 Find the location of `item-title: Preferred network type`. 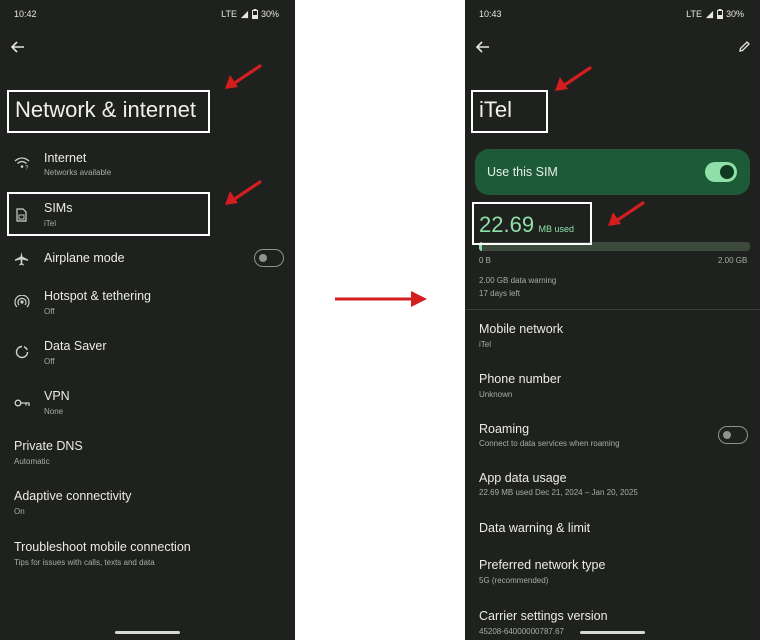

item-title: Preferred network type is located at coordinates (542, 565).